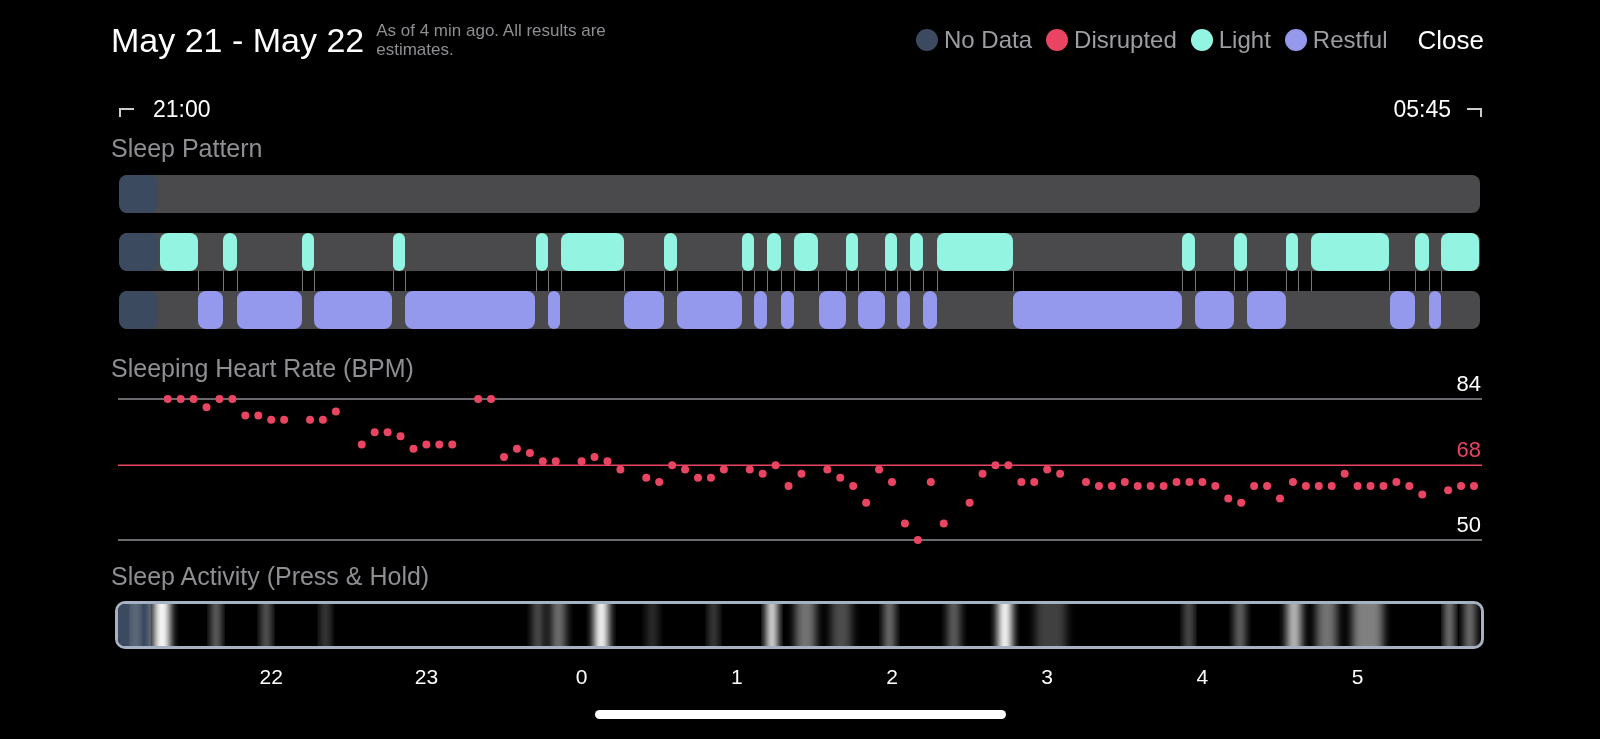  Describe the element at coordinates (491, 40) in the screenshot. I see `subtitle-note: As of 4 min ago. All results are estimates.` at that location.